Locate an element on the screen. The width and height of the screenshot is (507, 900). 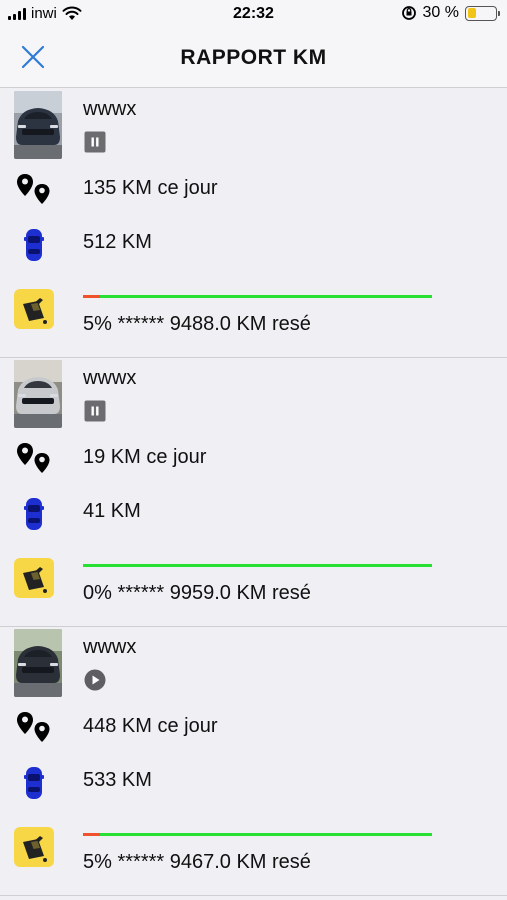
today-distance: 19 KM ce jour is located at coordinates (145, 457).